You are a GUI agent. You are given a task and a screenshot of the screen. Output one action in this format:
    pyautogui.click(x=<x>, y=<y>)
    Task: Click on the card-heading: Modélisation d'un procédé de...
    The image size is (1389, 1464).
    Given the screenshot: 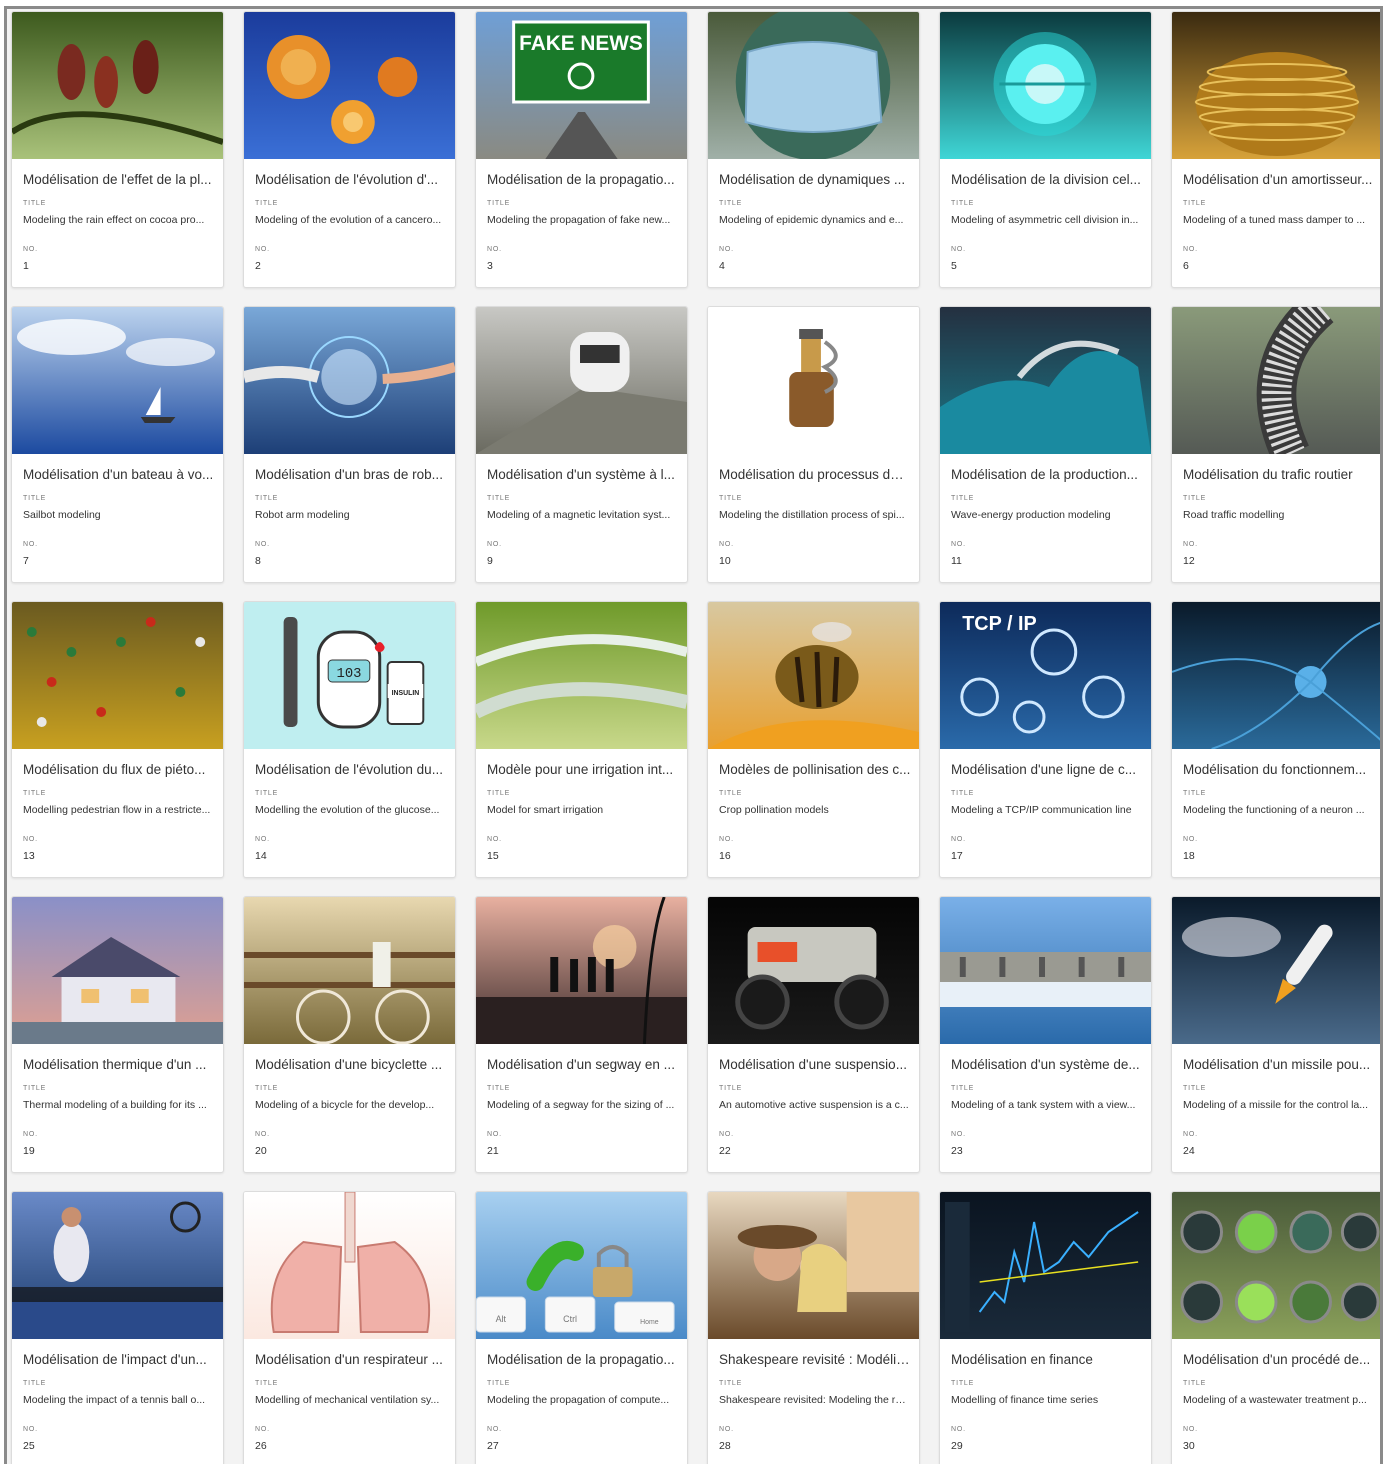 What is the action you would take?
    pyautogui.click(x=1277, y=1359)
    